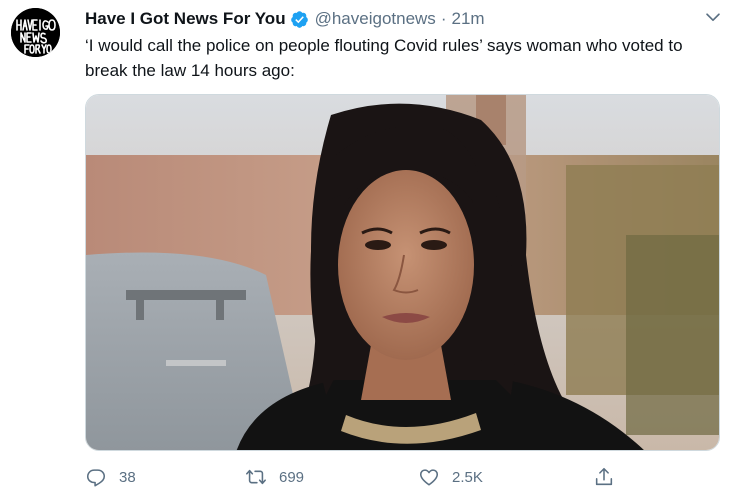 Image resolution: width=750 pixels, height=501 pixels. I want to click on hignfy-logo, so click(35, 32).